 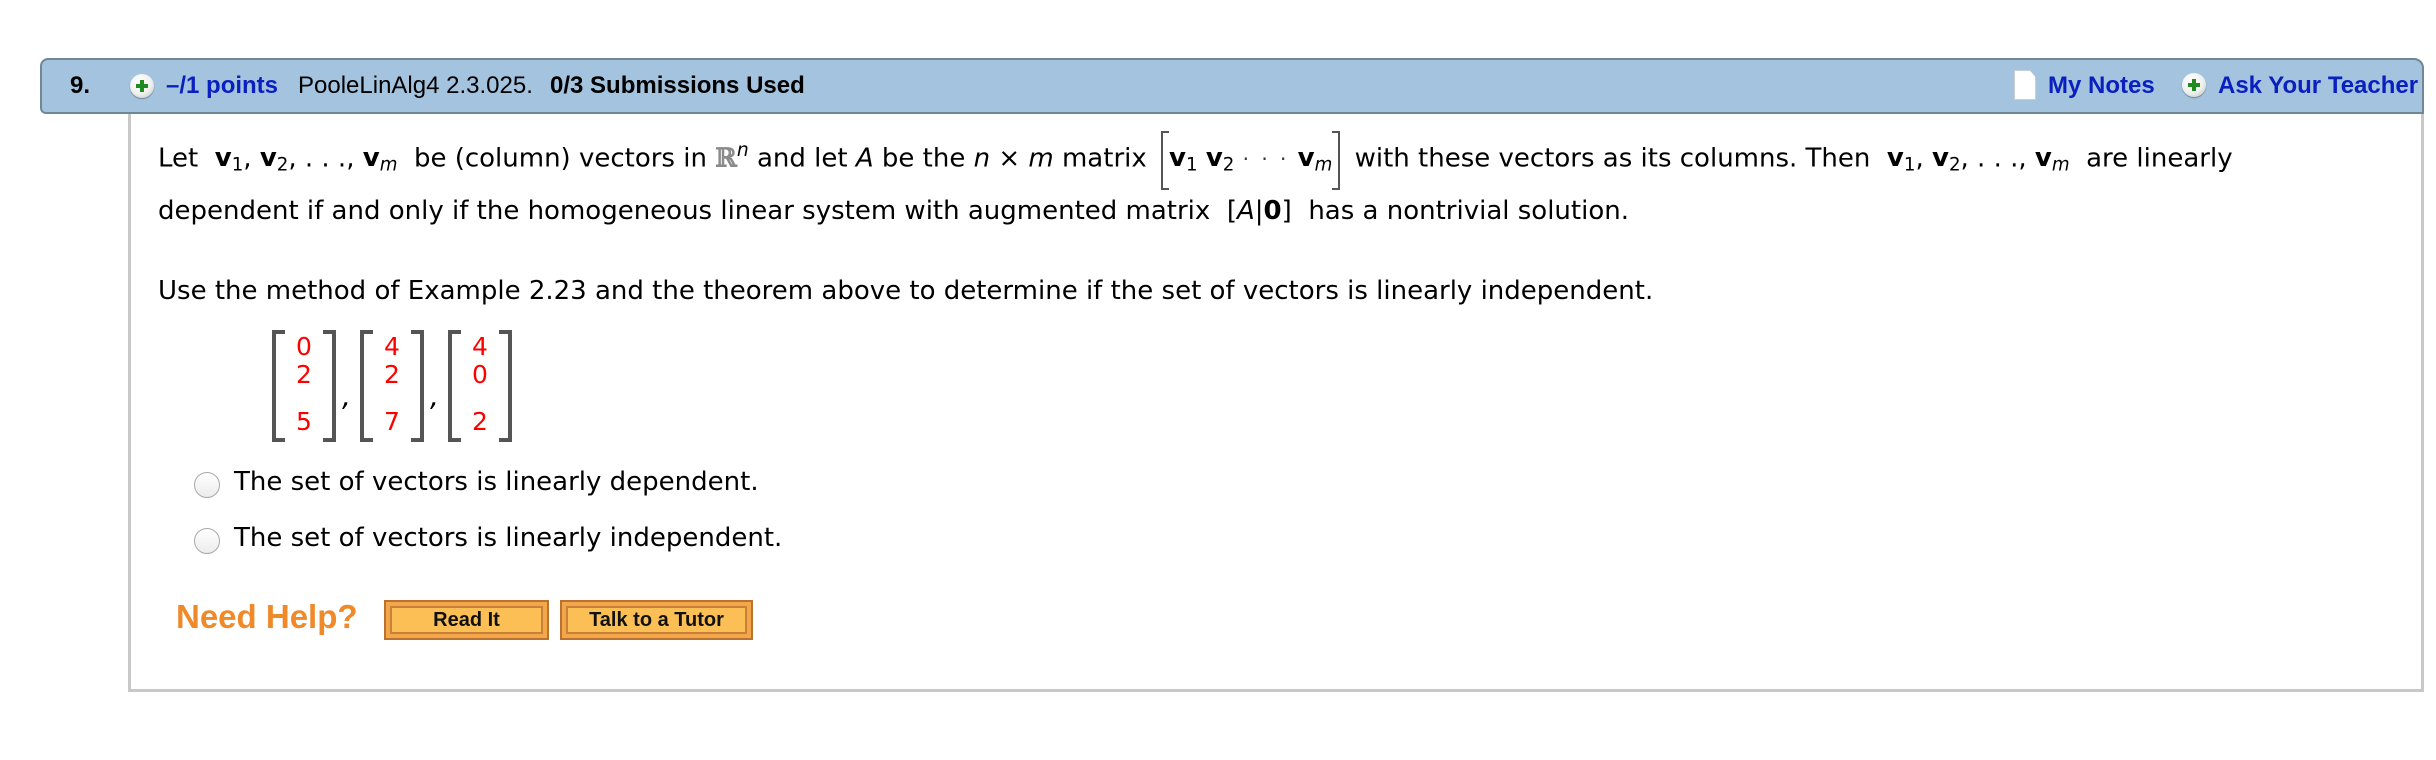 What do you see at coordinates (1104, 158) in the screenshot?
I see `text: matrix` at bounding box center [1104, 158].